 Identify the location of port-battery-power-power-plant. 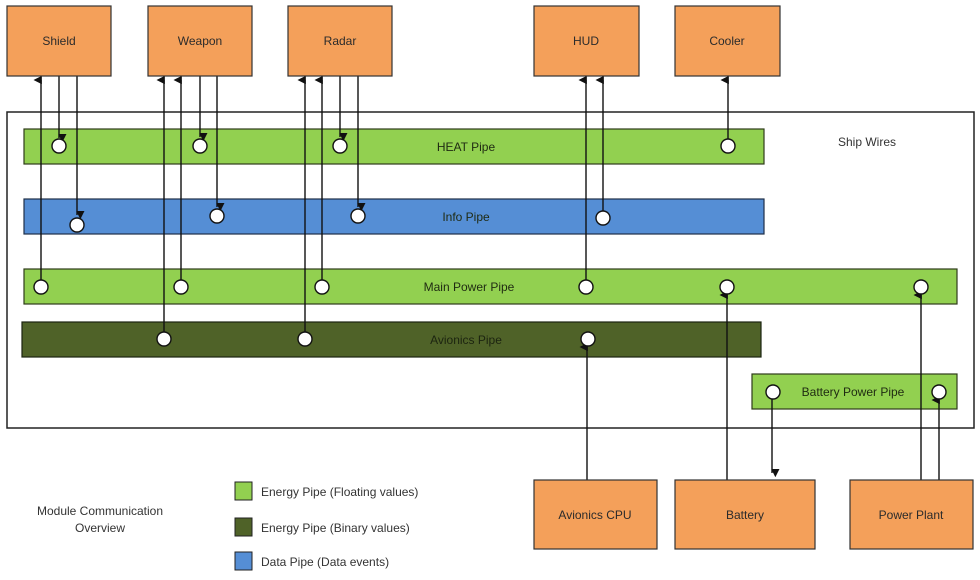
(939, 392).